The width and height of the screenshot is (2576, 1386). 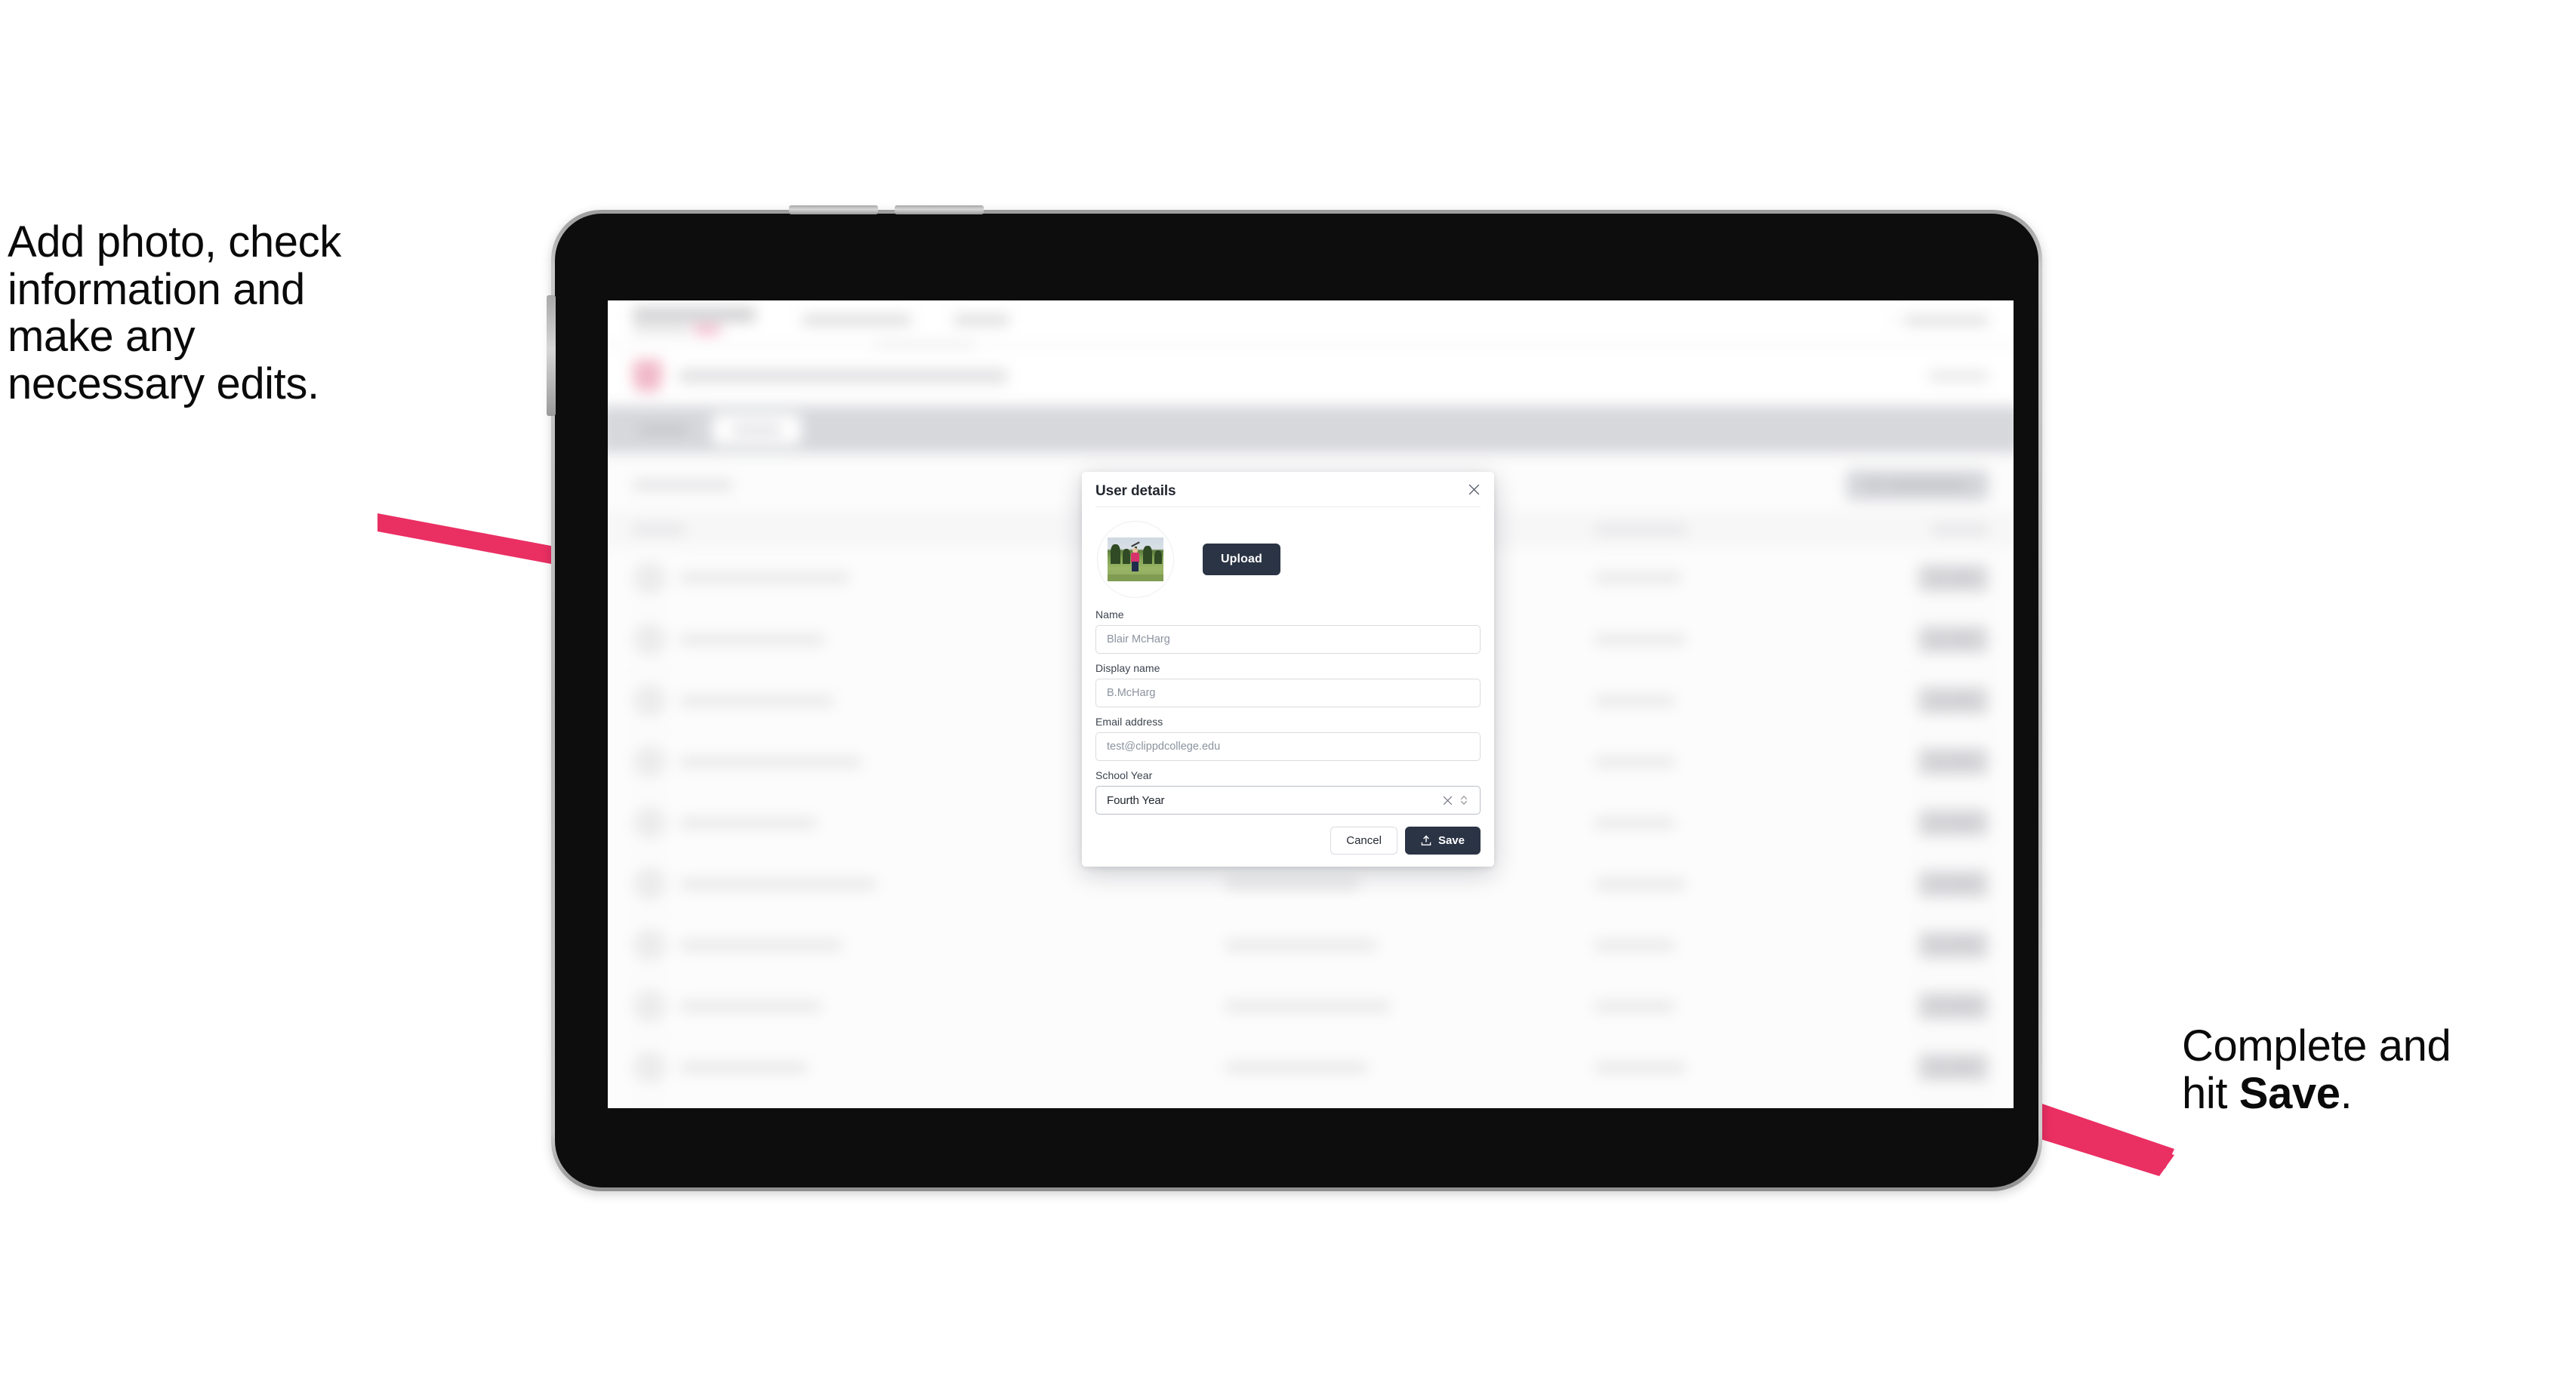 I want to click on annotation-right-save-word: Save, so click(x=2289, y=1093).